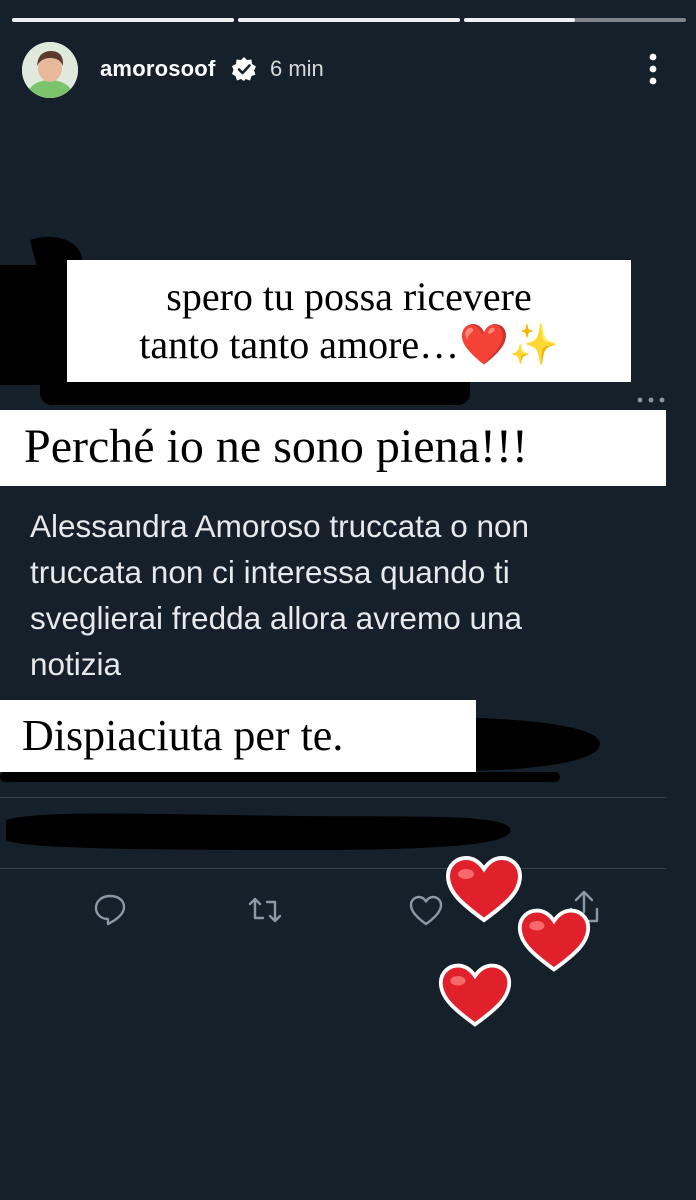 Image resolution: width=696 pixels, height=1200 pixels. I want to click on caption-exclaim: Perché io ne sono piena!!!, so click(333, 448).